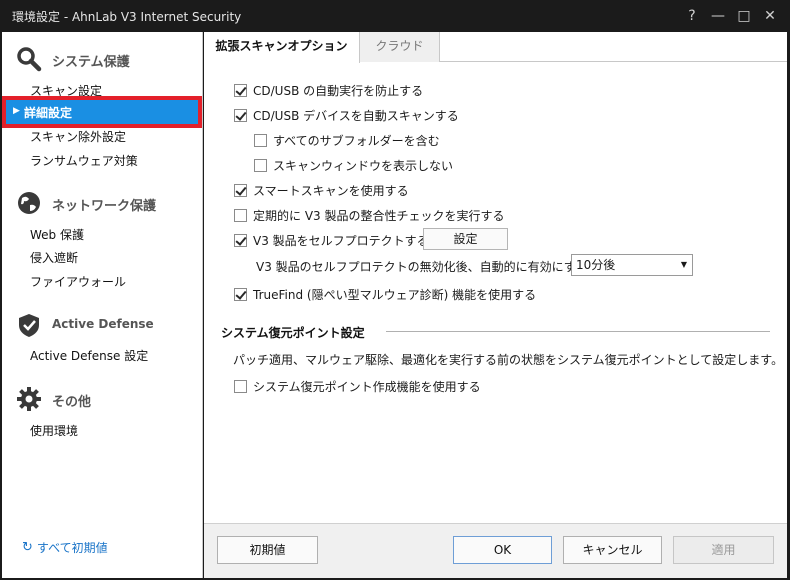 The height and width of the screenshot is (580, 790). Describe the element at coordinates (78, 281) in the screenshot. I see `sidebar-item-firewall: ファイアウォール` at that location.